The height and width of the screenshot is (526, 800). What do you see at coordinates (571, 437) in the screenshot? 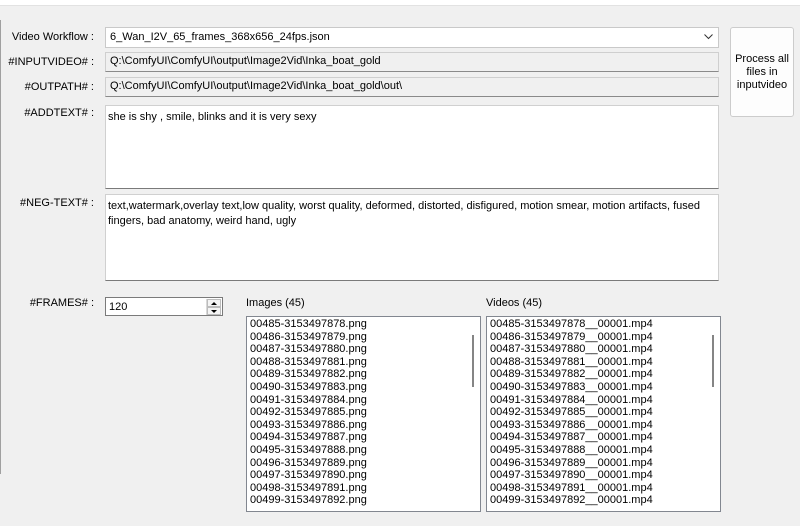
I see `list-item: 00494-3153497887__00001.mp4` at bounding box center [571, 437].